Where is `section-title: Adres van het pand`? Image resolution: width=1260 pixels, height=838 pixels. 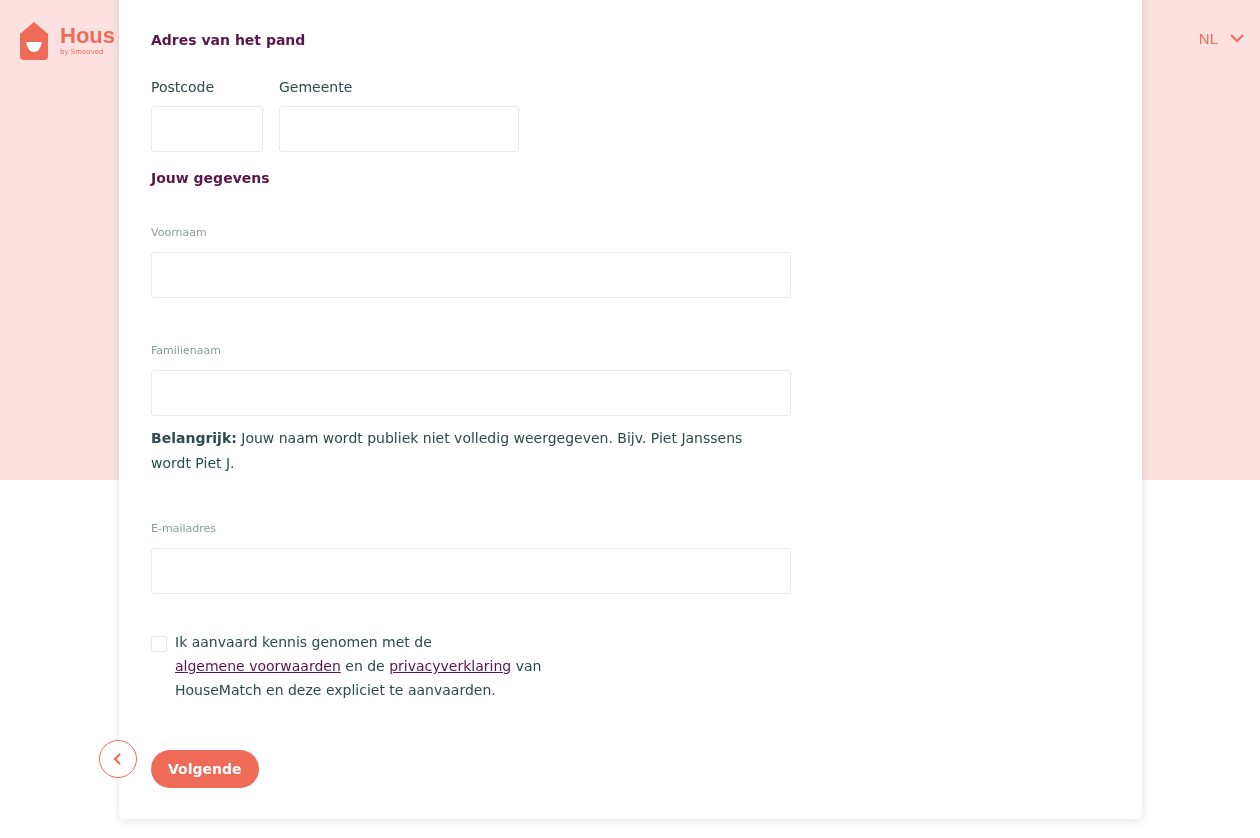 section-title: Adres van het pand is located at coordinates (229, 41).